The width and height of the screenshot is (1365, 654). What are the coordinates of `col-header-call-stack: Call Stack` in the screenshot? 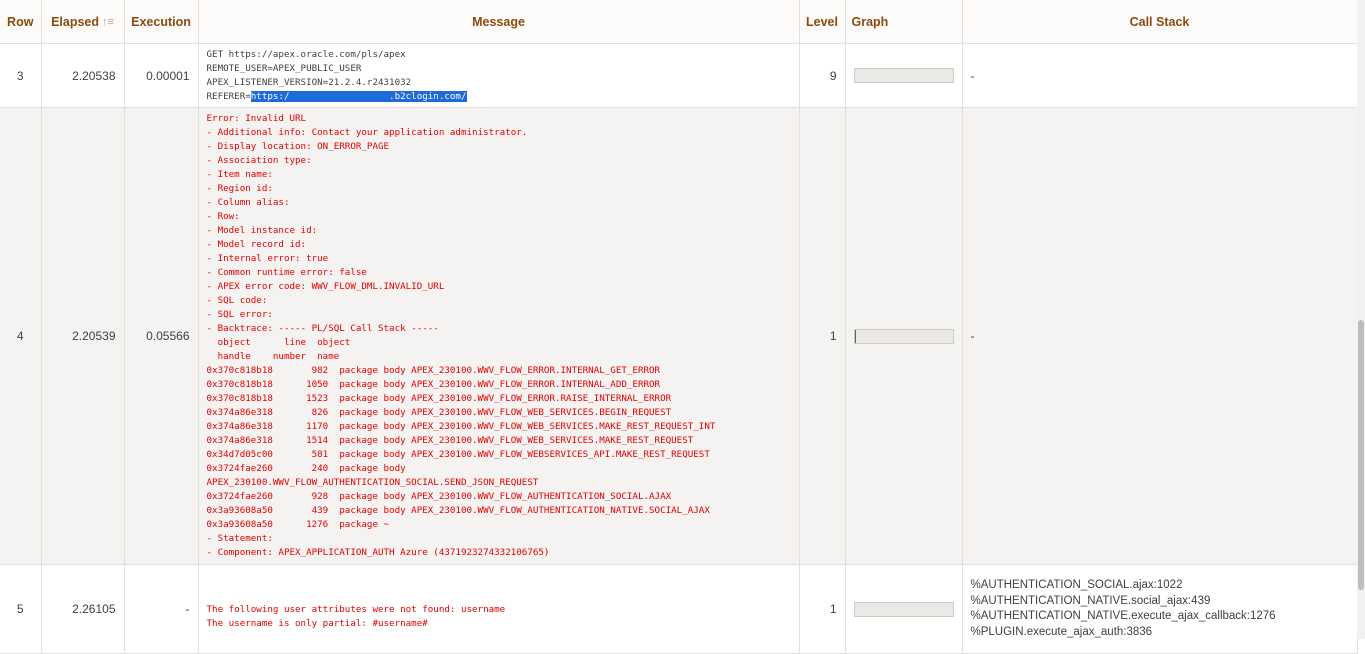 It's located at (1160, 22).